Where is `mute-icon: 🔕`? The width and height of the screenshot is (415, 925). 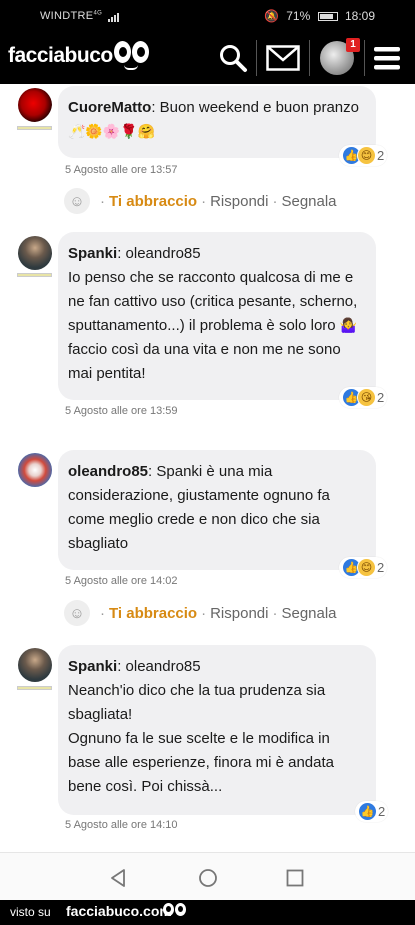
mute-icon: 🔕 is located at coordinates (271, 16).